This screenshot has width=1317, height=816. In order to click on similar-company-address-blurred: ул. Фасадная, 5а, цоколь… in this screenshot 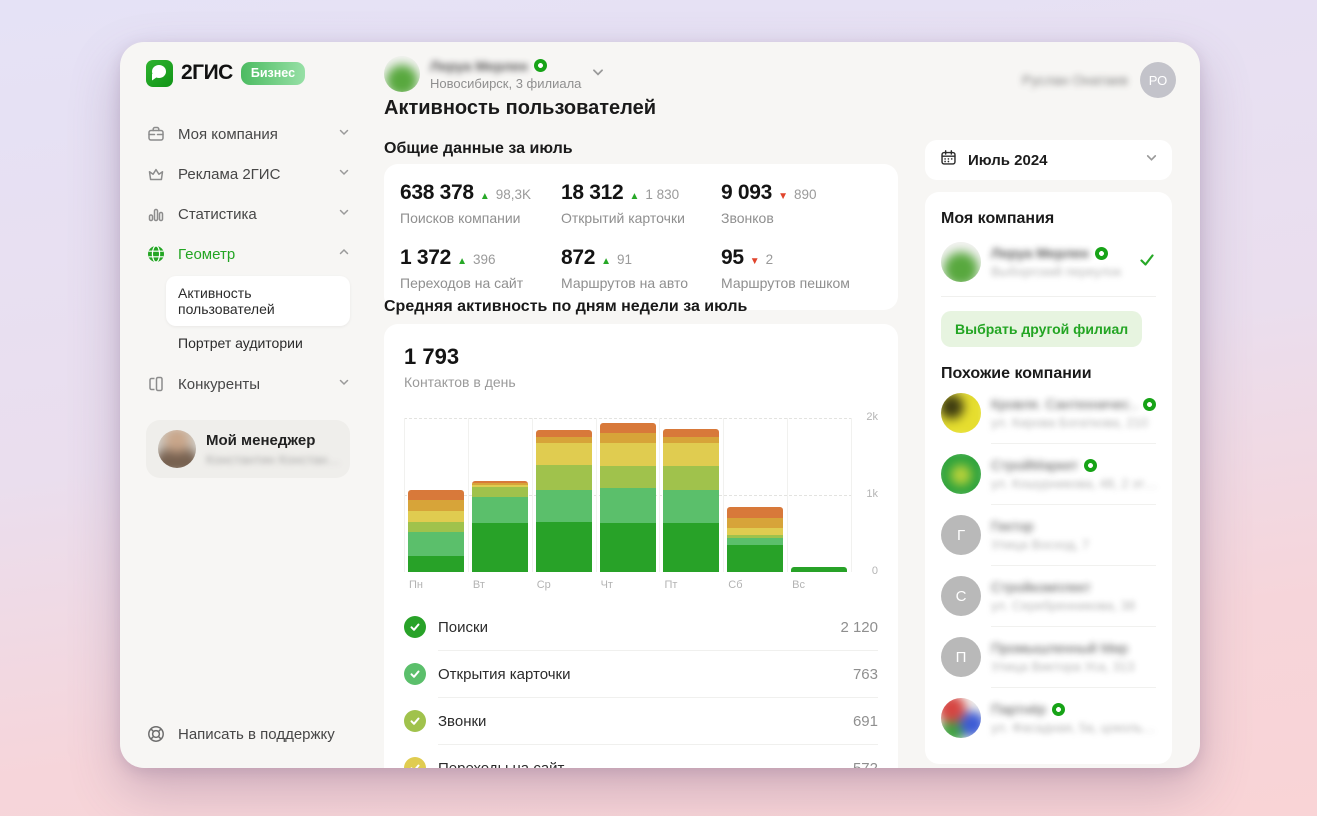, I will do `click(1073, 727)`.